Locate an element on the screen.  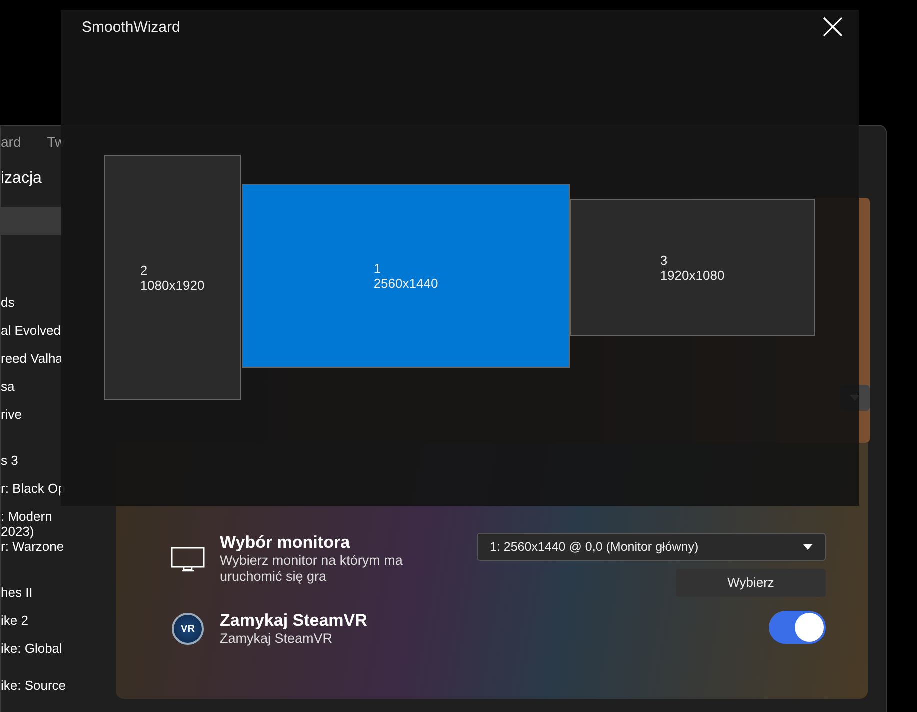
monitor-number: 2 is located at coordinates (144, 270).